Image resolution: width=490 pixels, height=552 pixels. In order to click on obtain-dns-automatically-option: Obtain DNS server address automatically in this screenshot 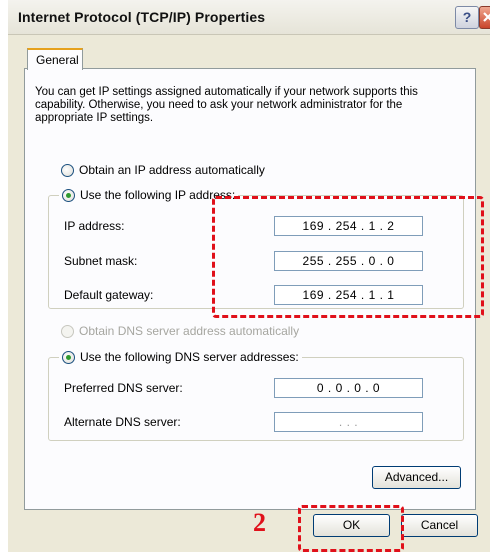, I will do `click(180, 331)`.